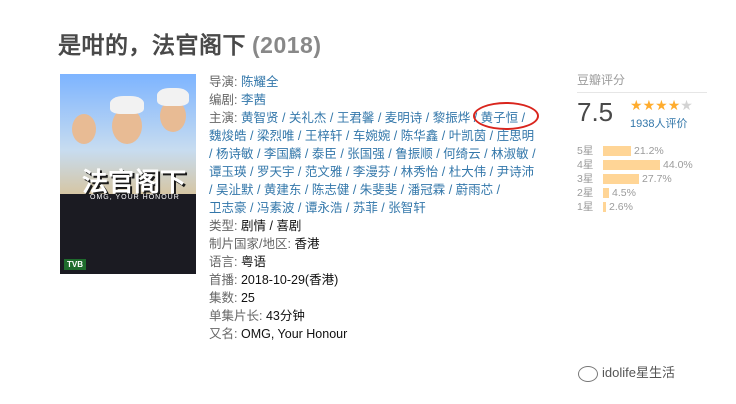 This screenshot has height=404, width=736. Describe the element at coordinates (128, 174) in the screenshot. I see `poster-image: 法官阁下 OMG, YOUR HONOUR TVB` at that location.